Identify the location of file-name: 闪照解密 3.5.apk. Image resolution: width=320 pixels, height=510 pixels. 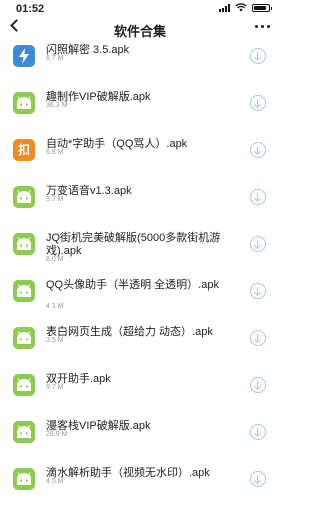
(88, 50).